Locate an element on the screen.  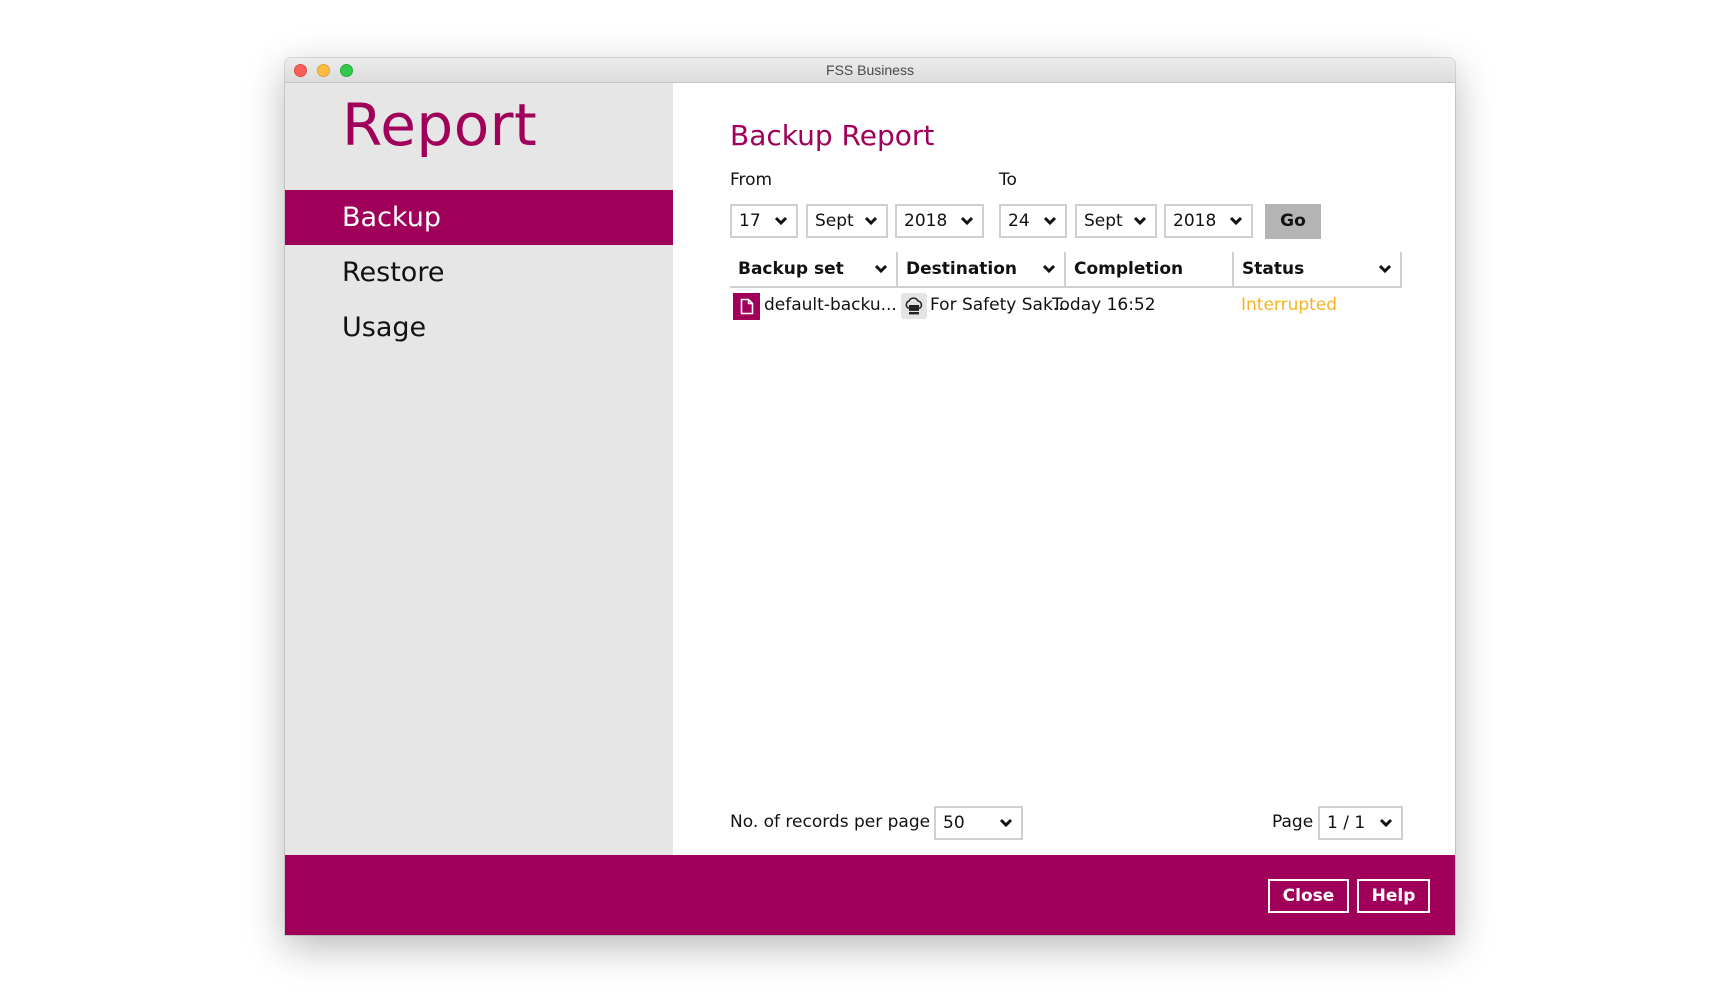
column-header-label: Backup set is located at coordinates (791, 269).